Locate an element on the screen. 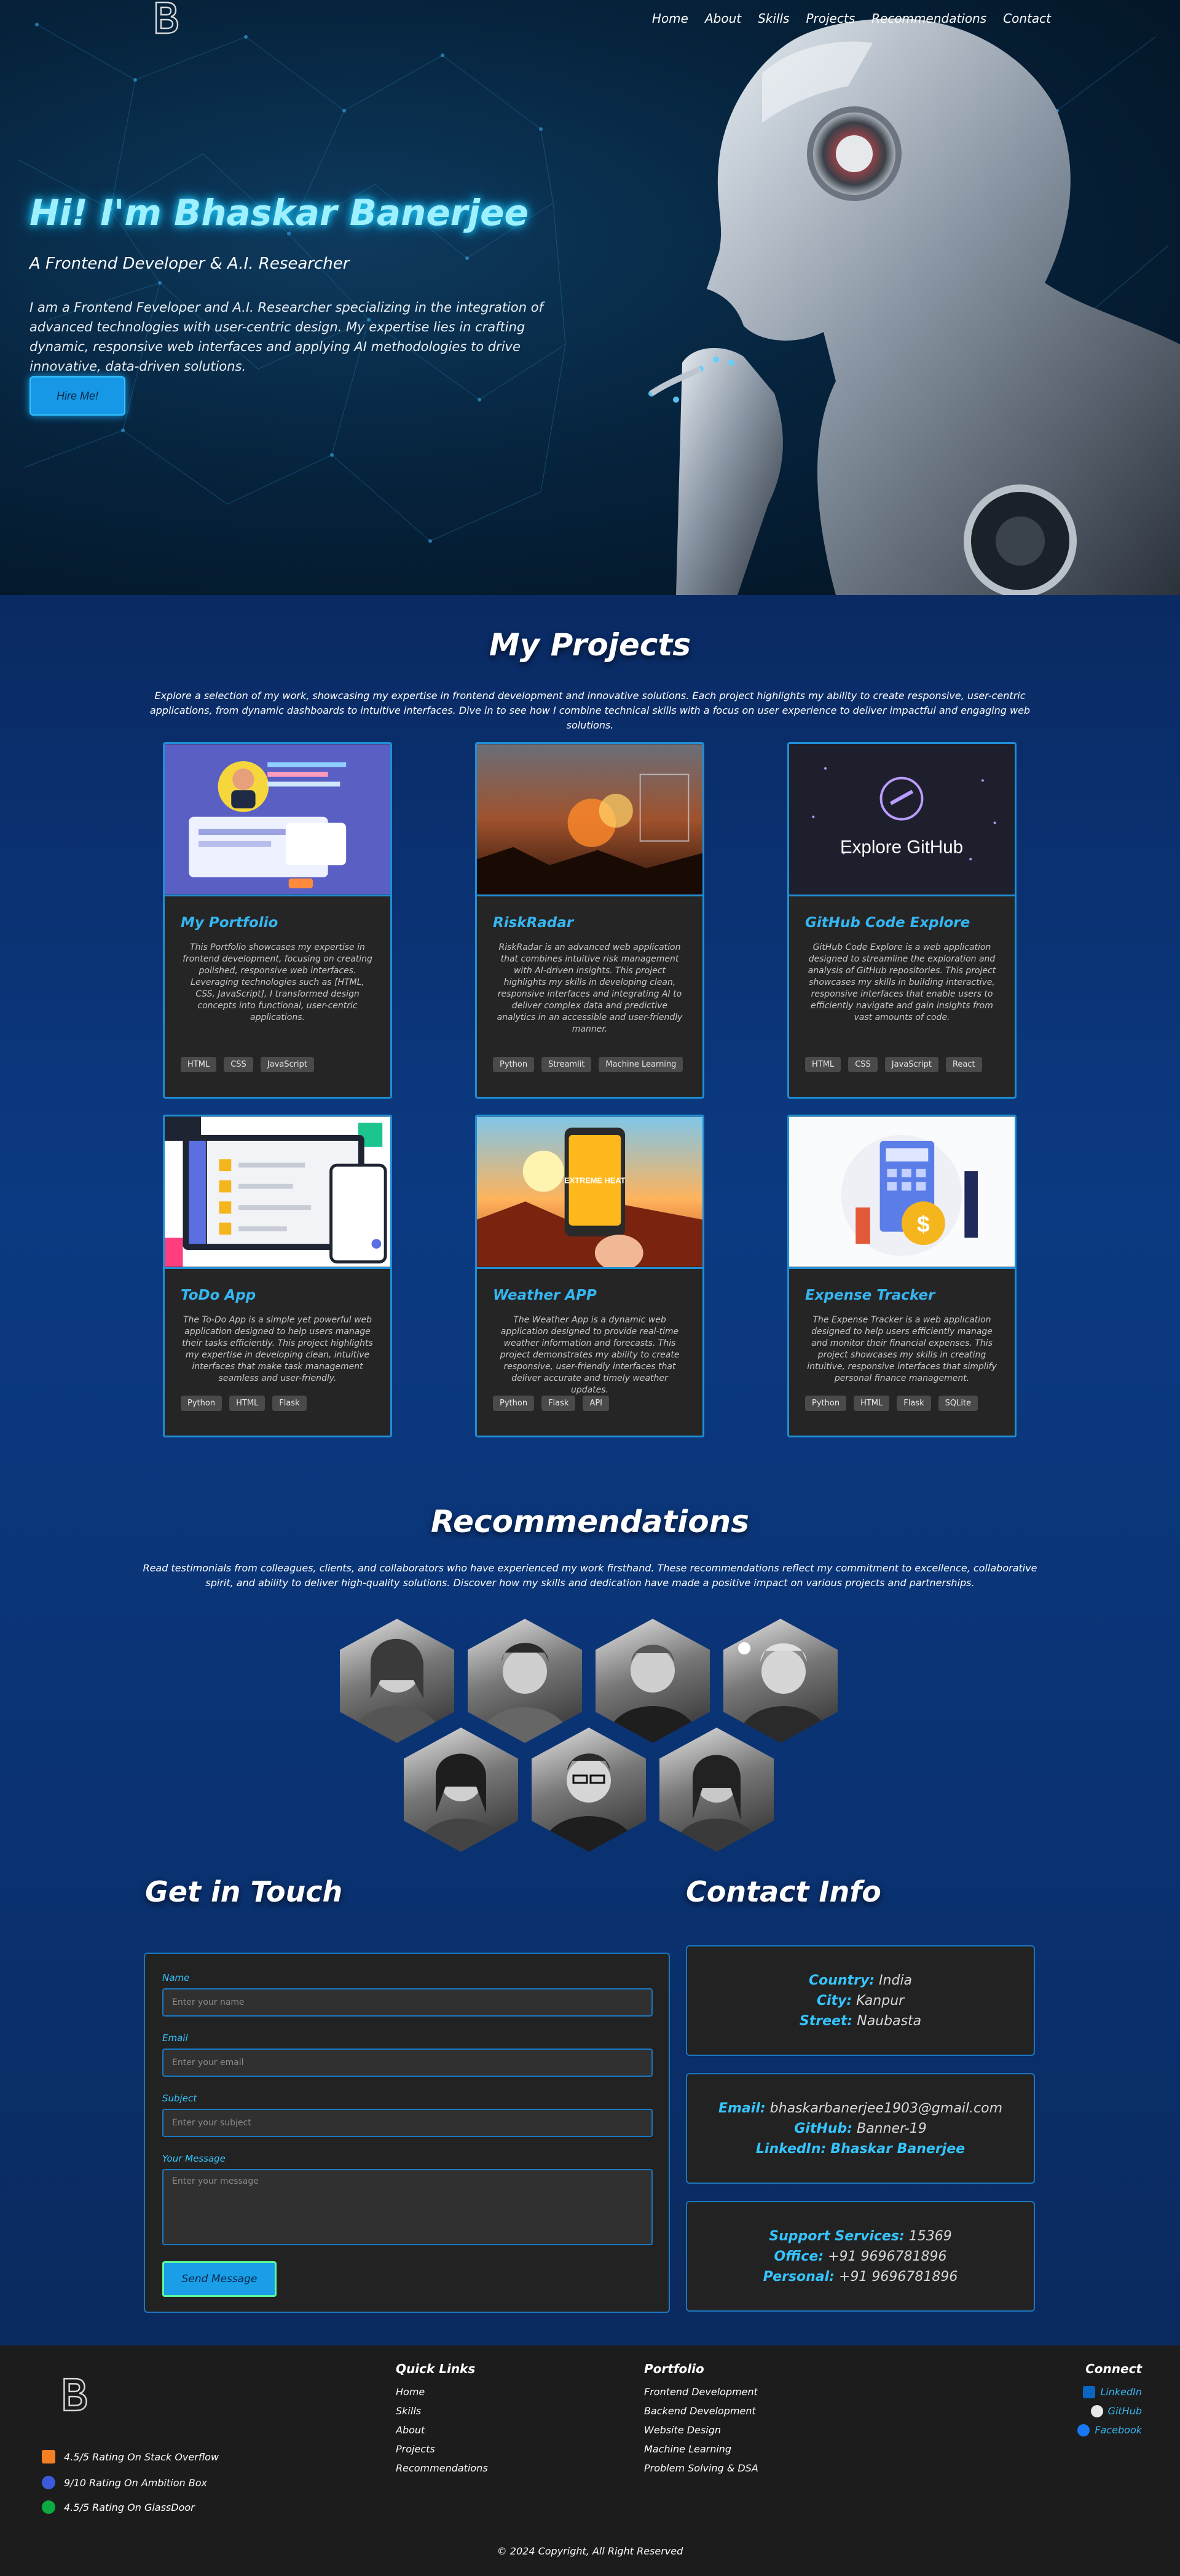 The width and height of the screenshot is (1180, 2576). message-textarea is located at coordinates (408, 2207).